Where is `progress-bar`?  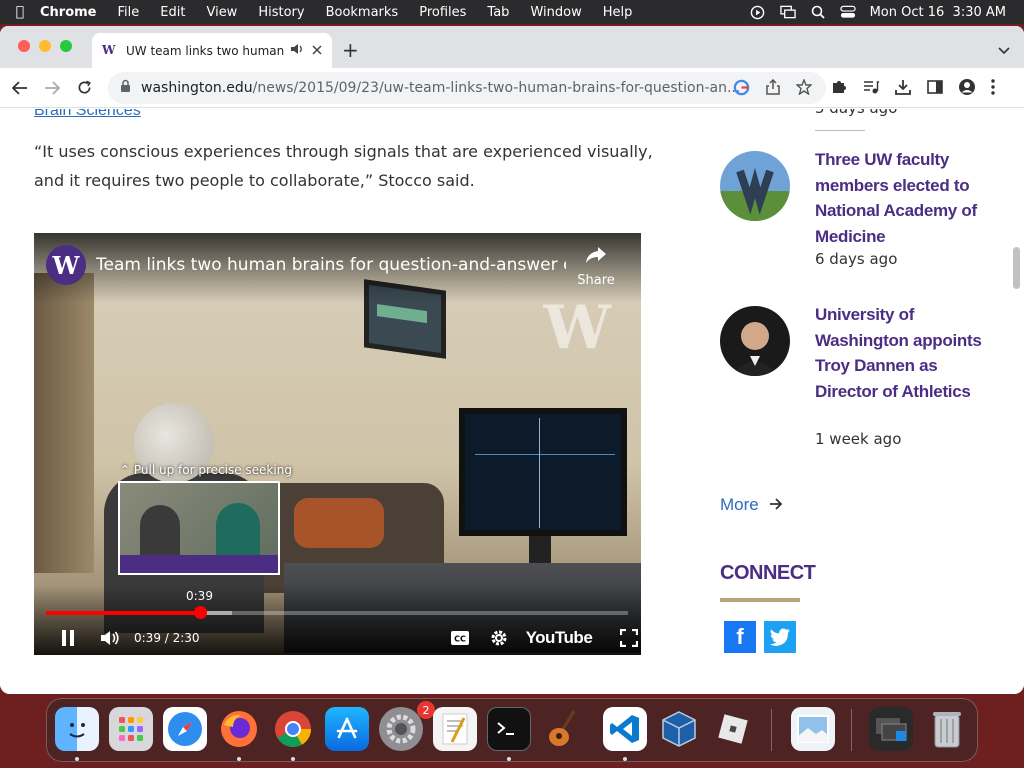
progress-bar is located at coordinates (337, 612).